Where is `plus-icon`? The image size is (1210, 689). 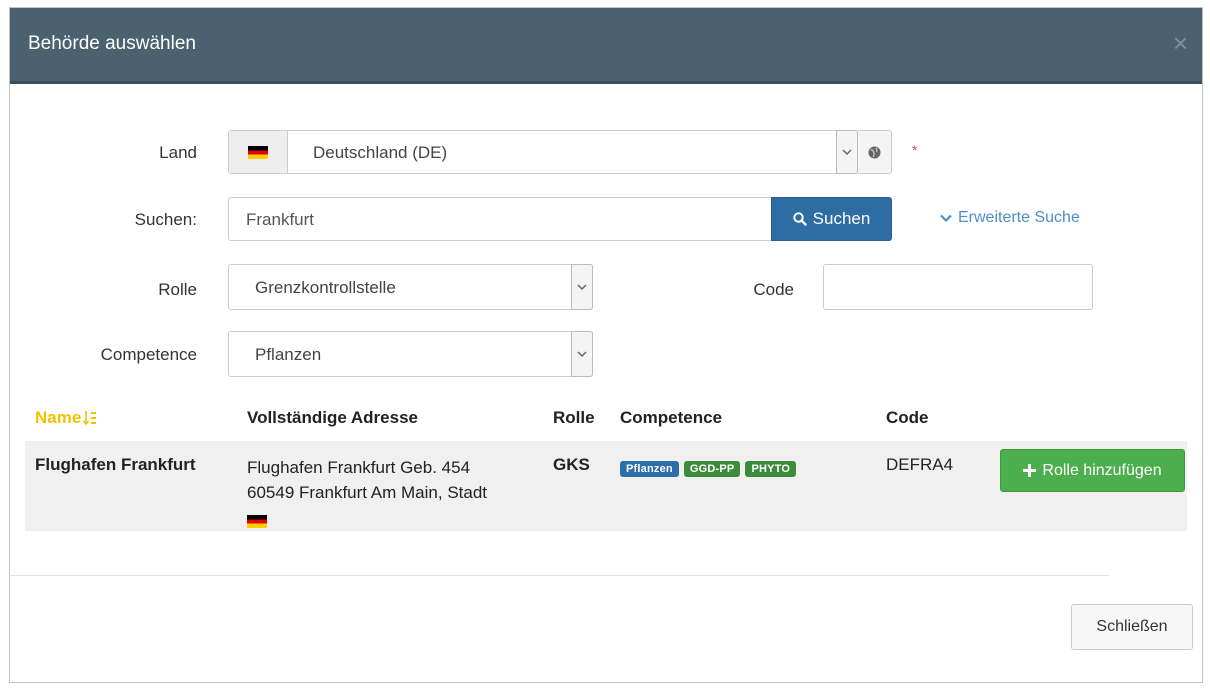
plus-icon is located at coordinates (1030, 470).